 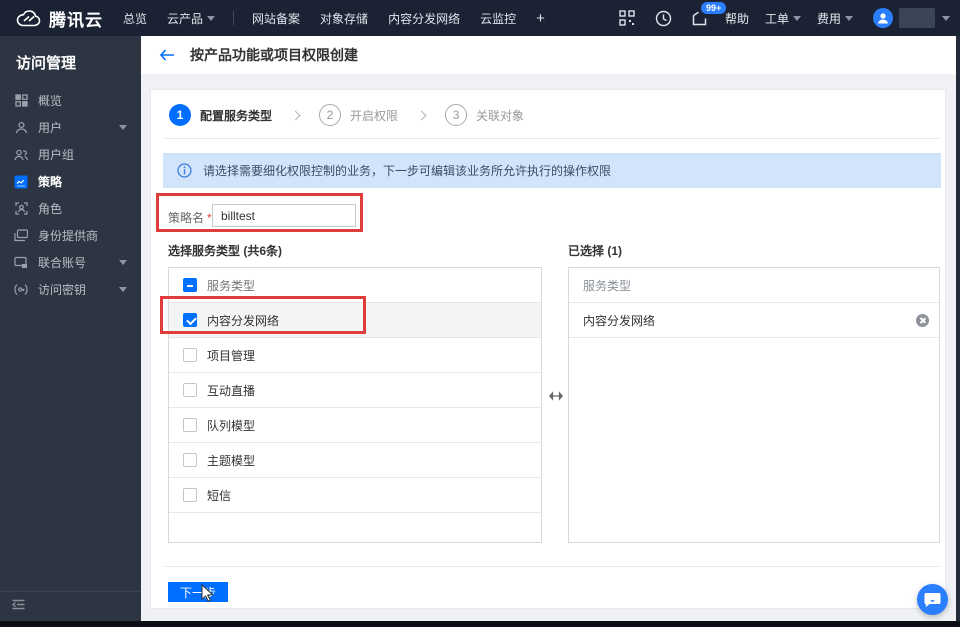 What do you see at coordinates (135, 18) in the screenshot?
I see `topbar-nav-overview: 总览` at bounding box center [135, 18].